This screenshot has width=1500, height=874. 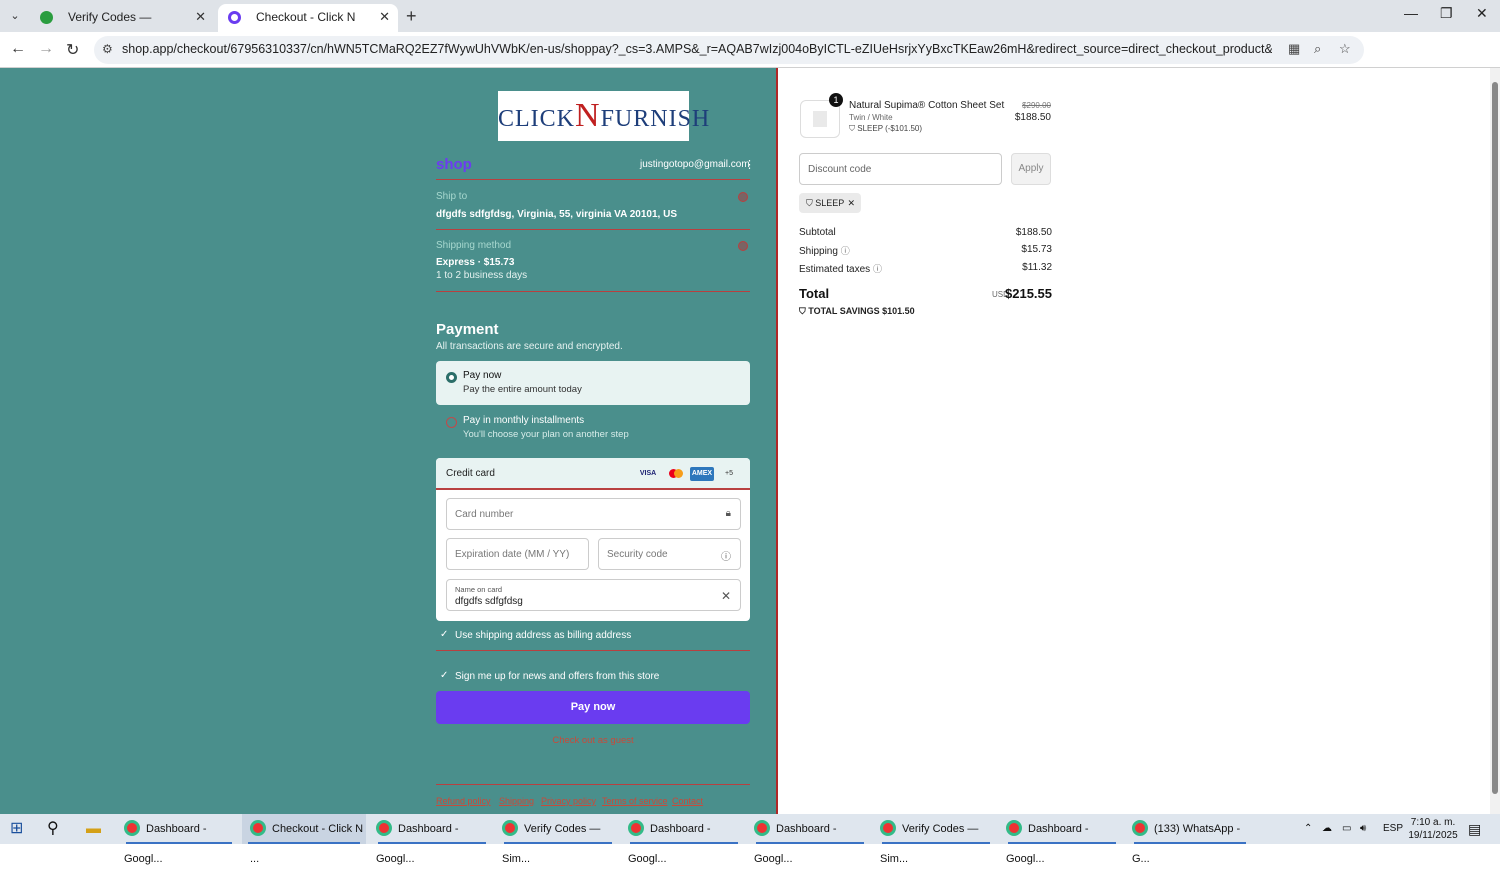 What do you see at coordinates (603, 116) in the screenshot?
I see `store-logo: CLICKNFURNISH` at bounding box center [603, 116].